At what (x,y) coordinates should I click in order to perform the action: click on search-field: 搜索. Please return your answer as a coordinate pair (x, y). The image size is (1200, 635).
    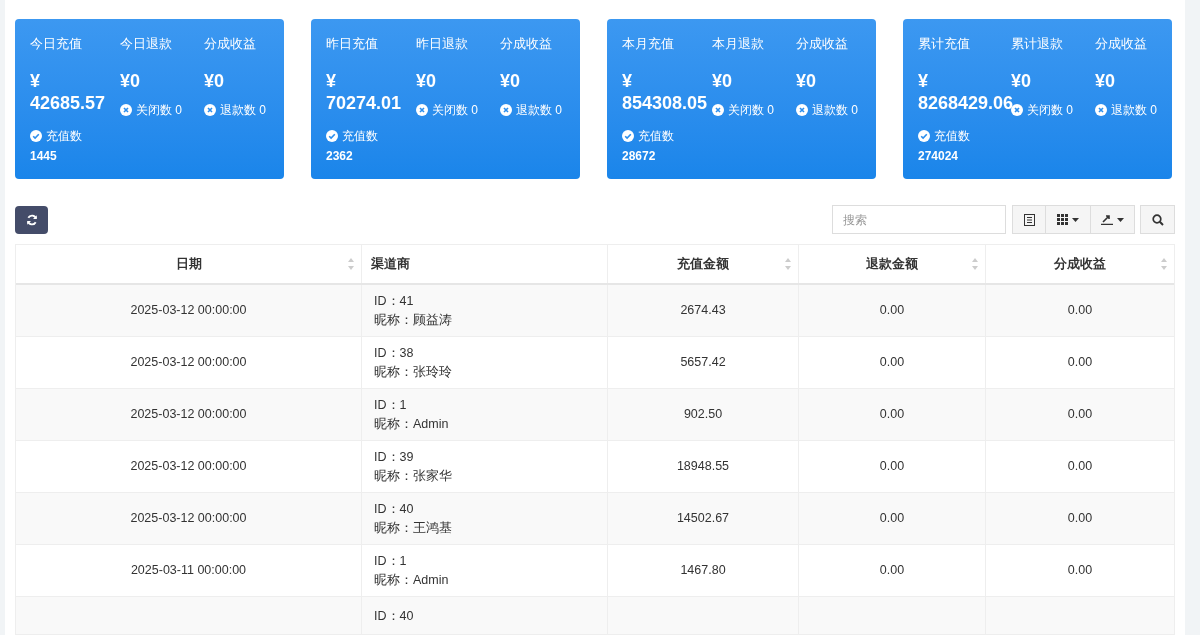
    Looking at the image, I should click on (919, 219).